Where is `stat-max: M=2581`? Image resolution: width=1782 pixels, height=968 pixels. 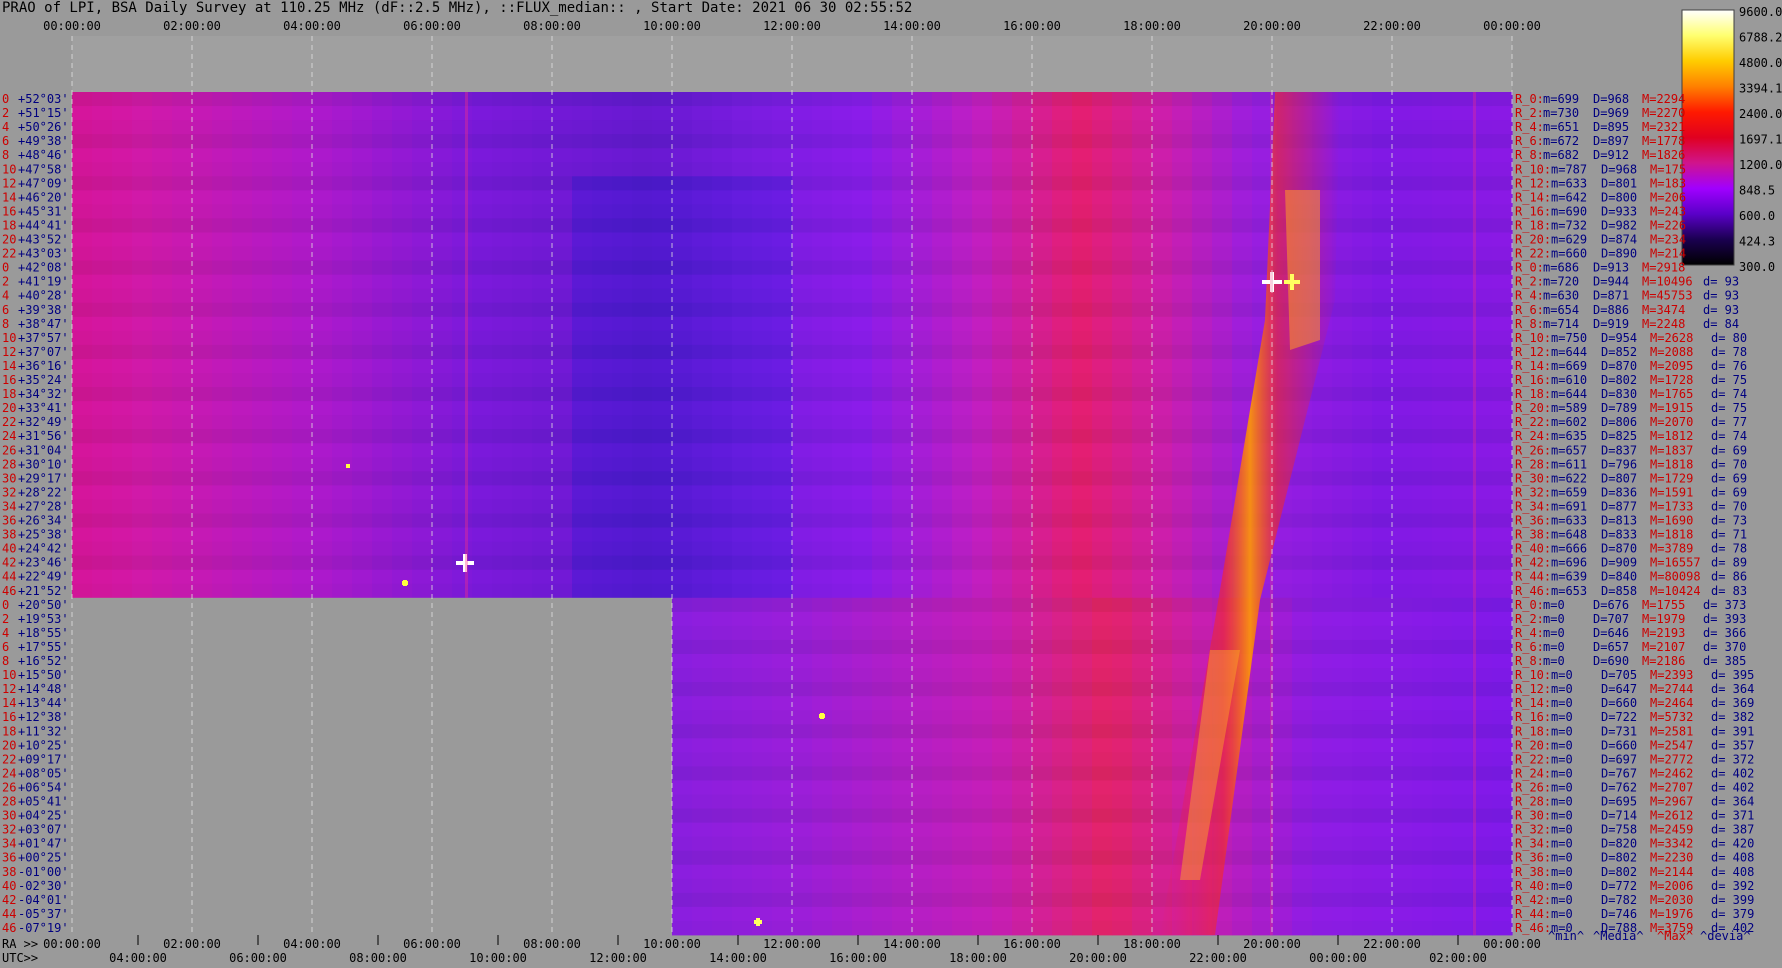 stat-max: M=2581 is located at coordinates (1671, 731).